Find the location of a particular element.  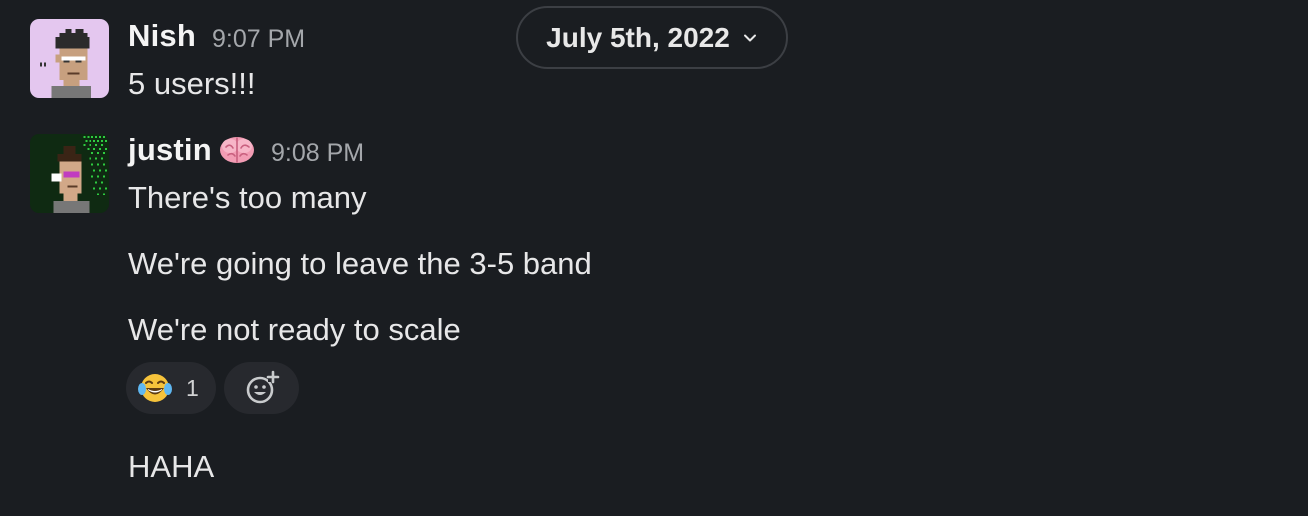

message-text: There's too many is located at coordinates (247, 197).